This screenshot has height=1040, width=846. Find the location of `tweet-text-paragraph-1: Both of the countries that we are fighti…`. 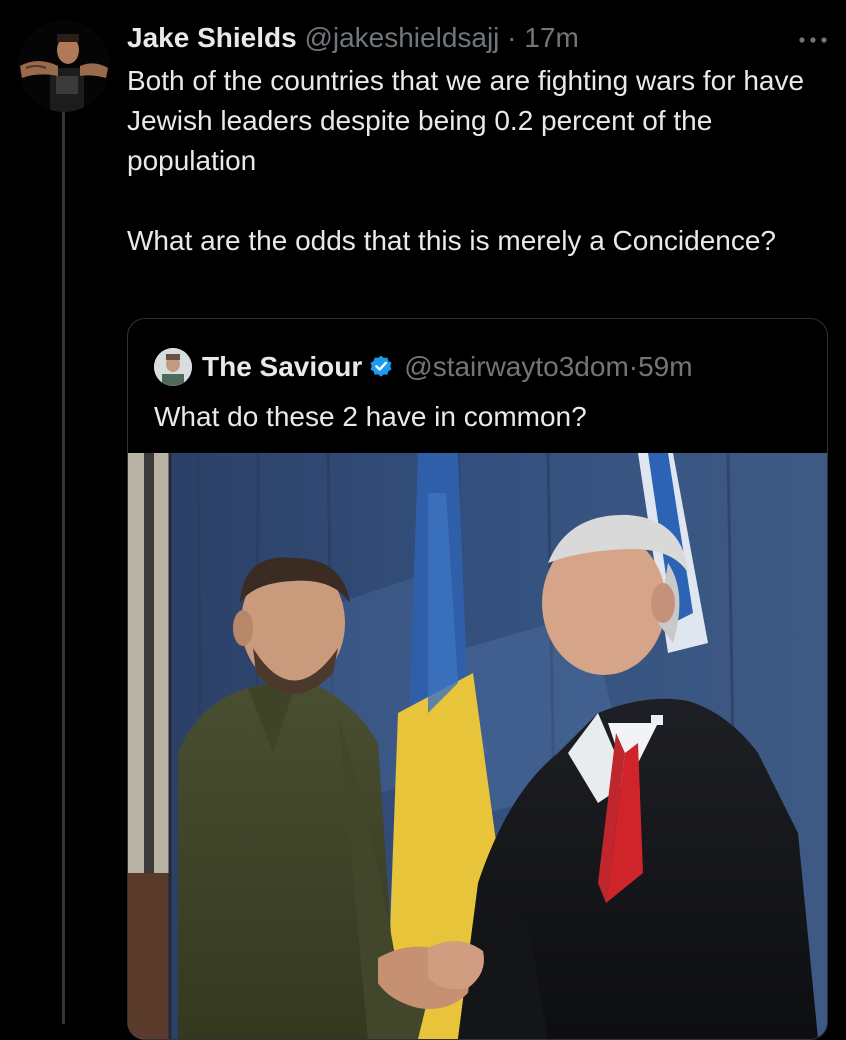

tweet-text-paragraph-1: Both of the countries that we are fighti… is located at coordinates (466, 120).